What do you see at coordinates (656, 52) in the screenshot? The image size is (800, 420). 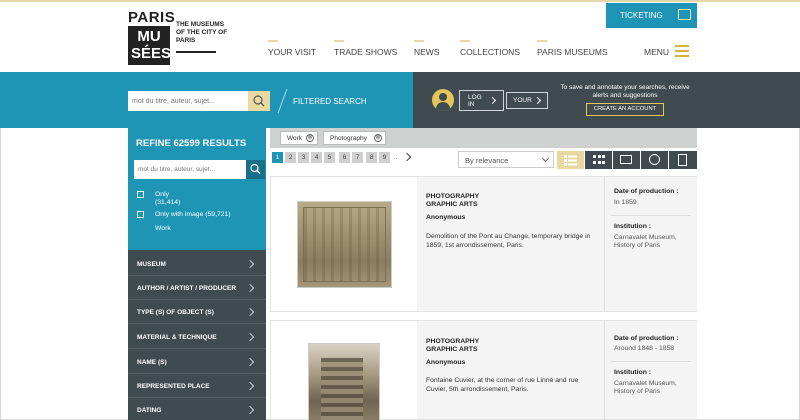 I see `menu-label: MENU` at bounding box center [656, 52].